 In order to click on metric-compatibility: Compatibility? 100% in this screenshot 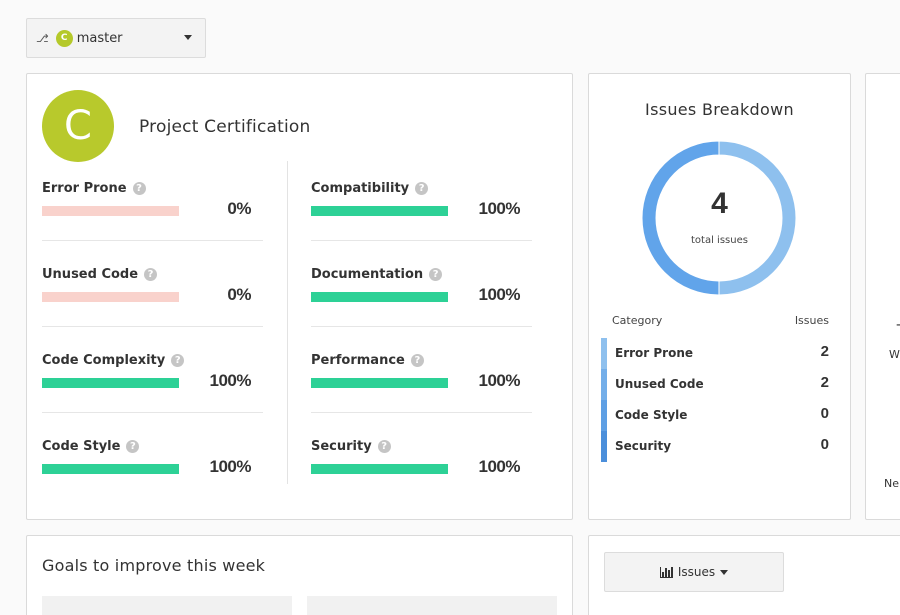, I will do `click(421, 224)`.